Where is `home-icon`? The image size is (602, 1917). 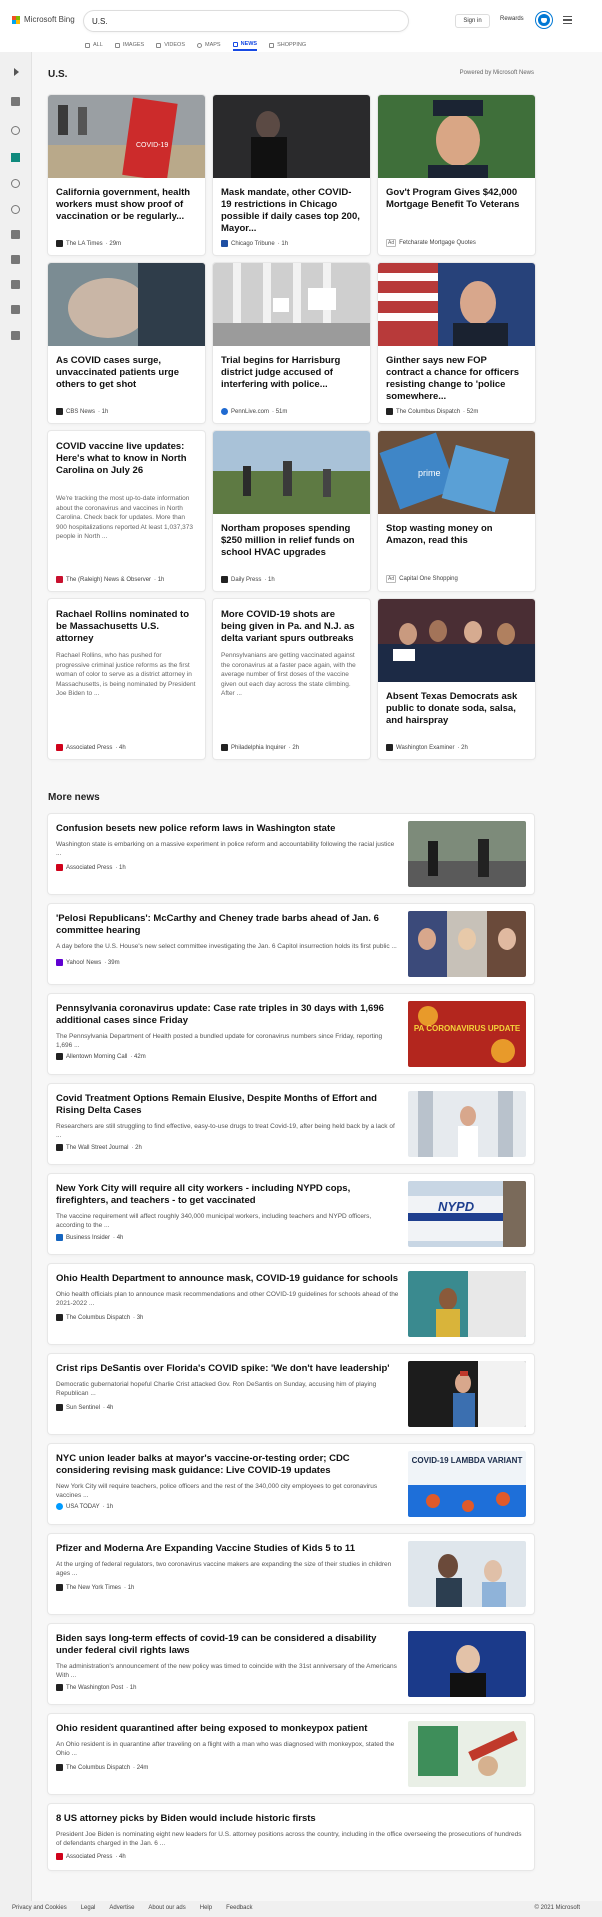 home-icon is located at coordinates (15, 101).